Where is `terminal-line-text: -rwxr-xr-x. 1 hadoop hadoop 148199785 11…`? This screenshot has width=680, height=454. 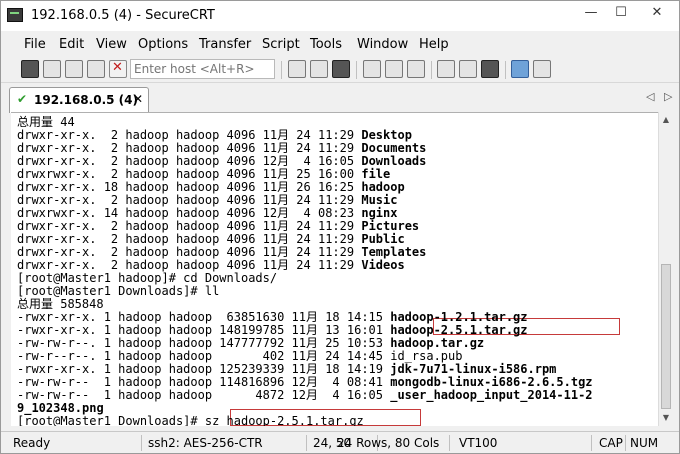 terminal-line-text: -rwxr-xr-x. 1 hadoop hadoop 148199785 11… is located at coordinates (204, 330).